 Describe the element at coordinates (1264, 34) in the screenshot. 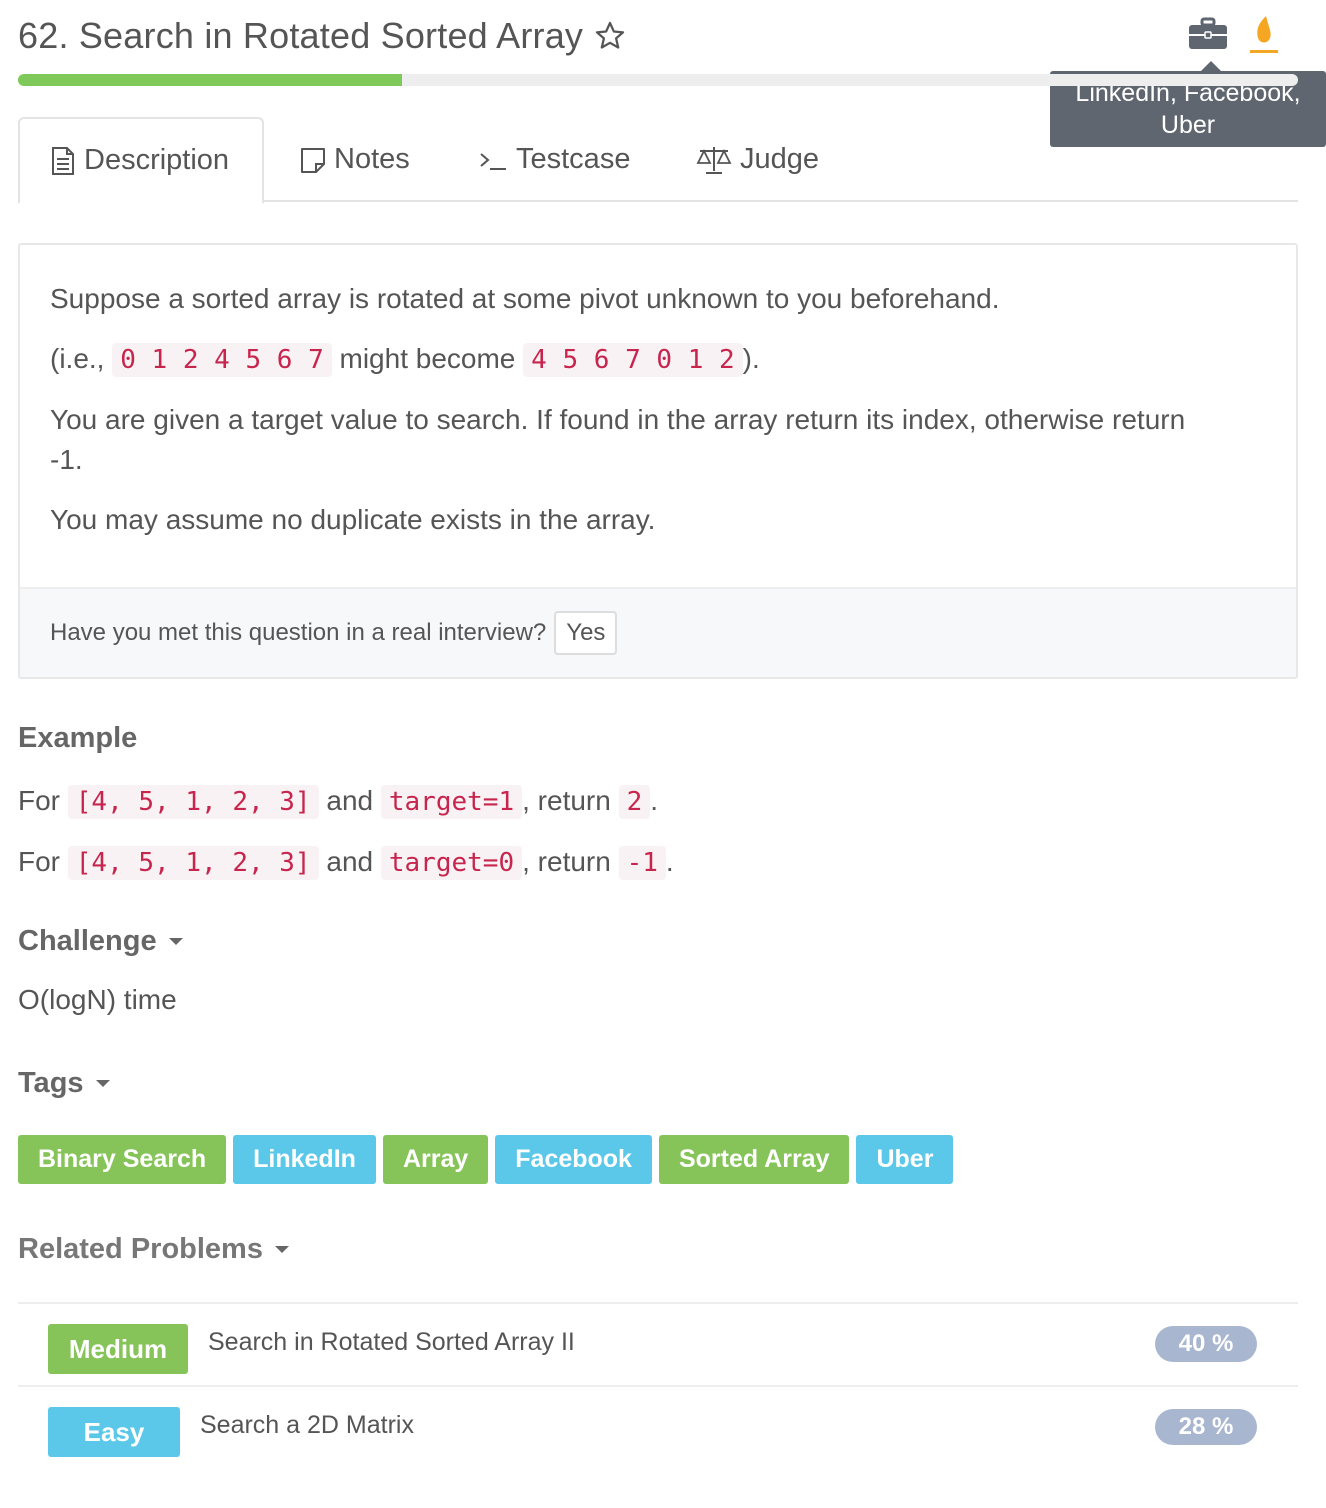

I see `flame-icon` at that location.